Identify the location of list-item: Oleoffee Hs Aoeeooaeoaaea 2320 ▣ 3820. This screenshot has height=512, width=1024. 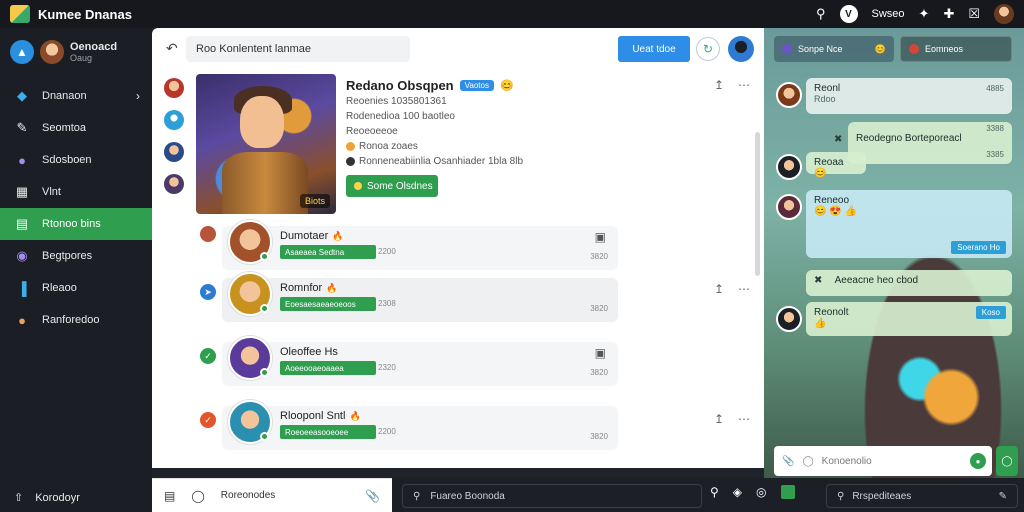
(420, 361).